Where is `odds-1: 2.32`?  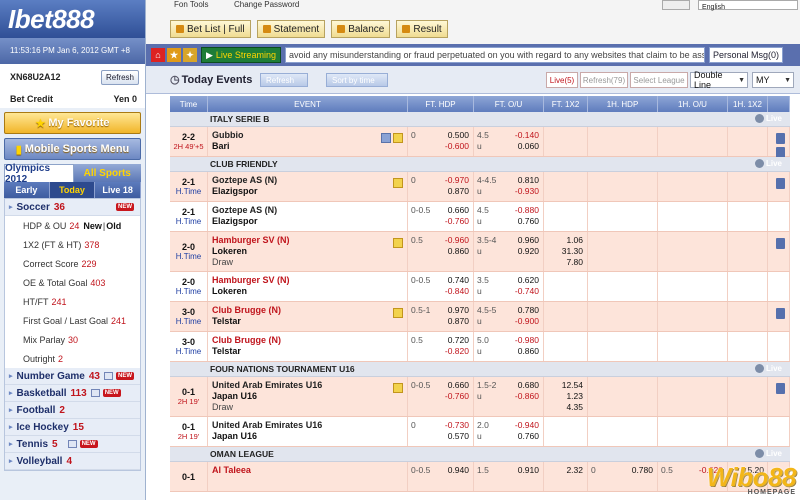 odds-1: 2.32 is located at coordinates (563, 470).